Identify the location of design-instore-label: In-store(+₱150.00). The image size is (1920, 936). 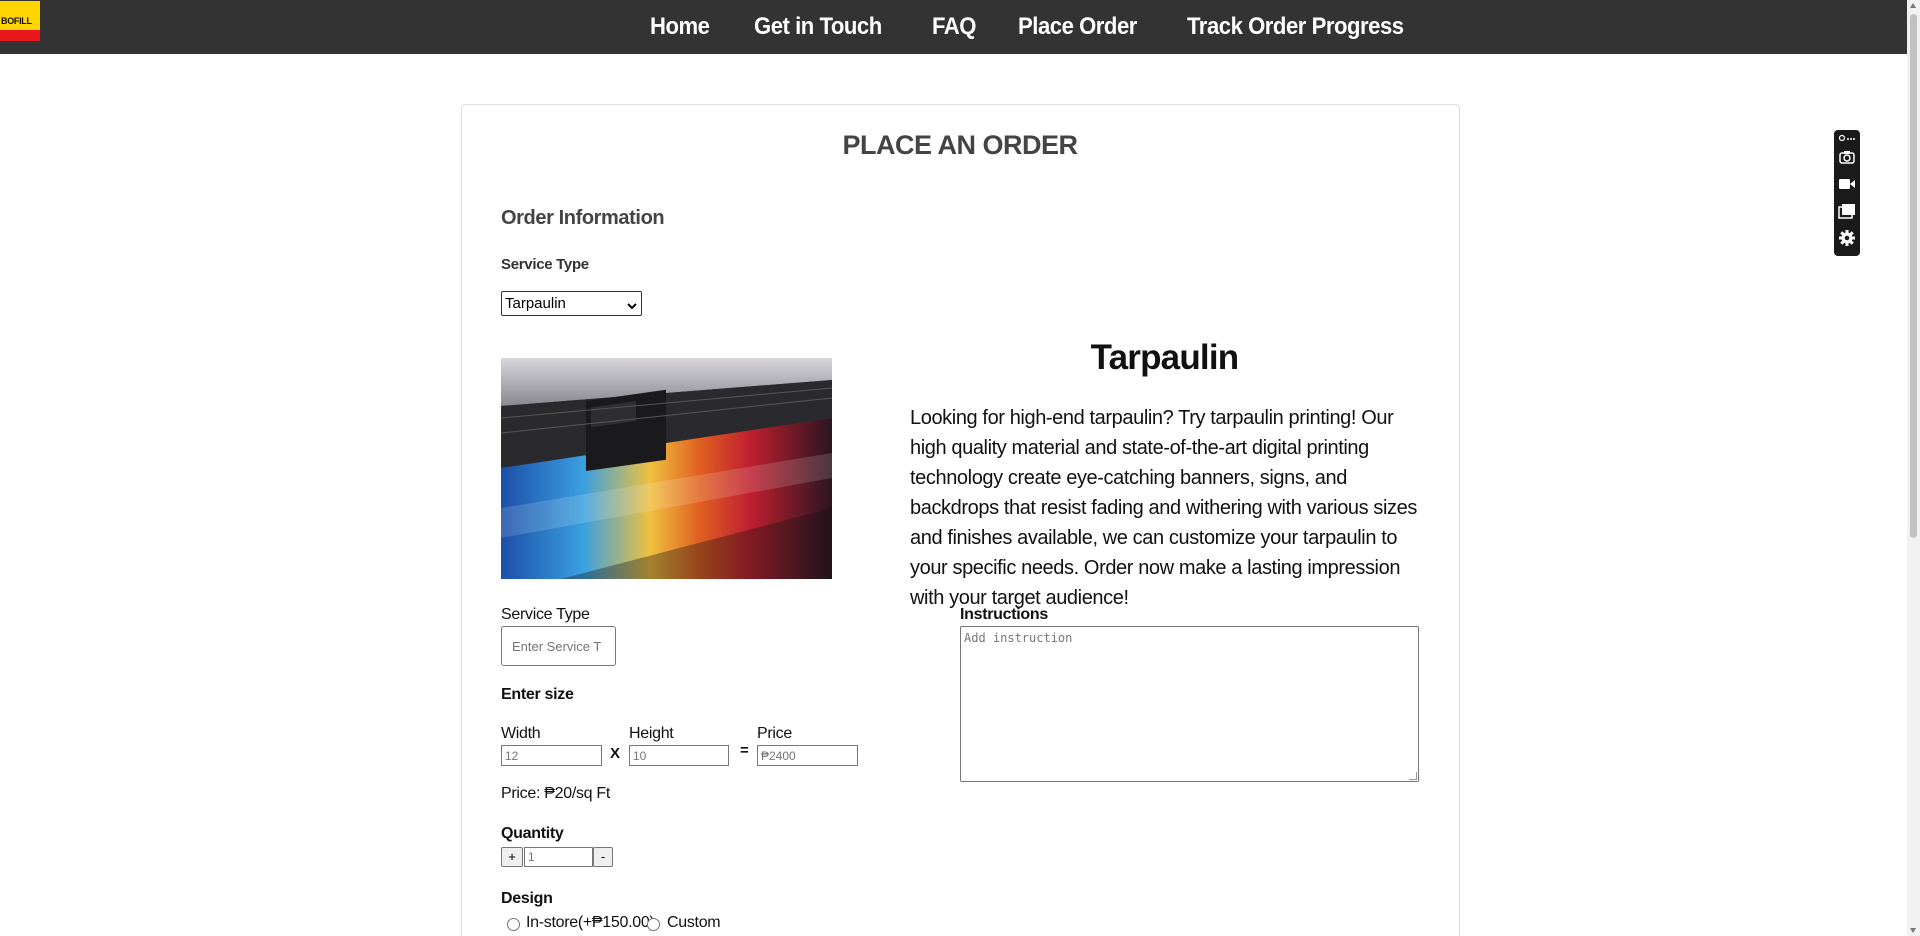
(590, 922).